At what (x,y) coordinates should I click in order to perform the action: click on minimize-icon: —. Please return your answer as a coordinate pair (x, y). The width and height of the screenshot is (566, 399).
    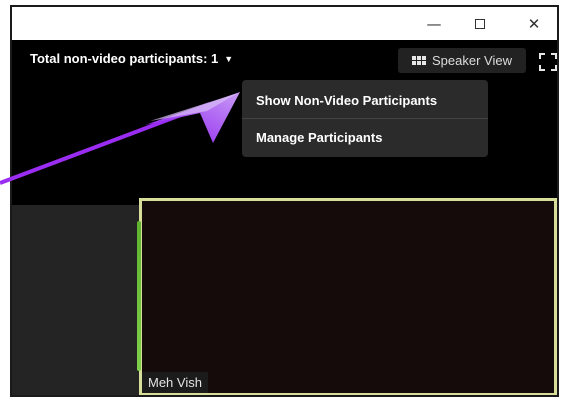
    Looking at the image, I should click on (434, 23).